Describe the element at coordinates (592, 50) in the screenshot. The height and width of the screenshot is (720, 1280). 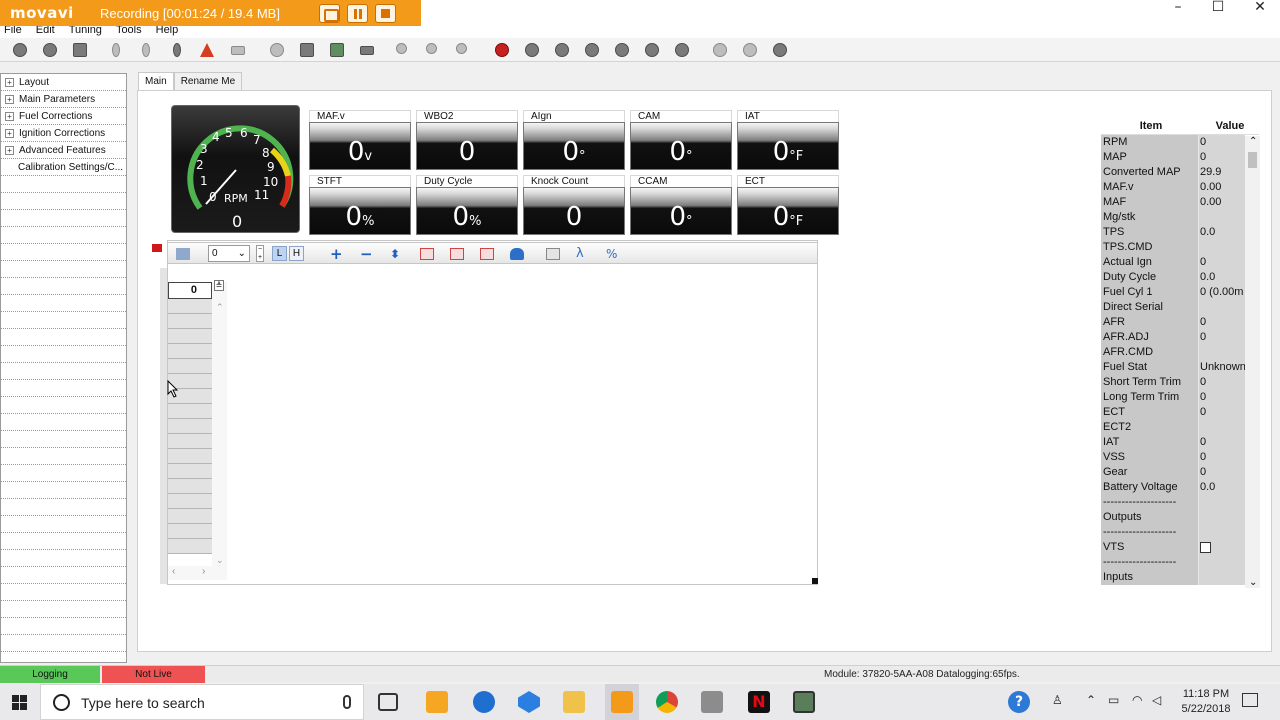
I see `play-icon` at that location.